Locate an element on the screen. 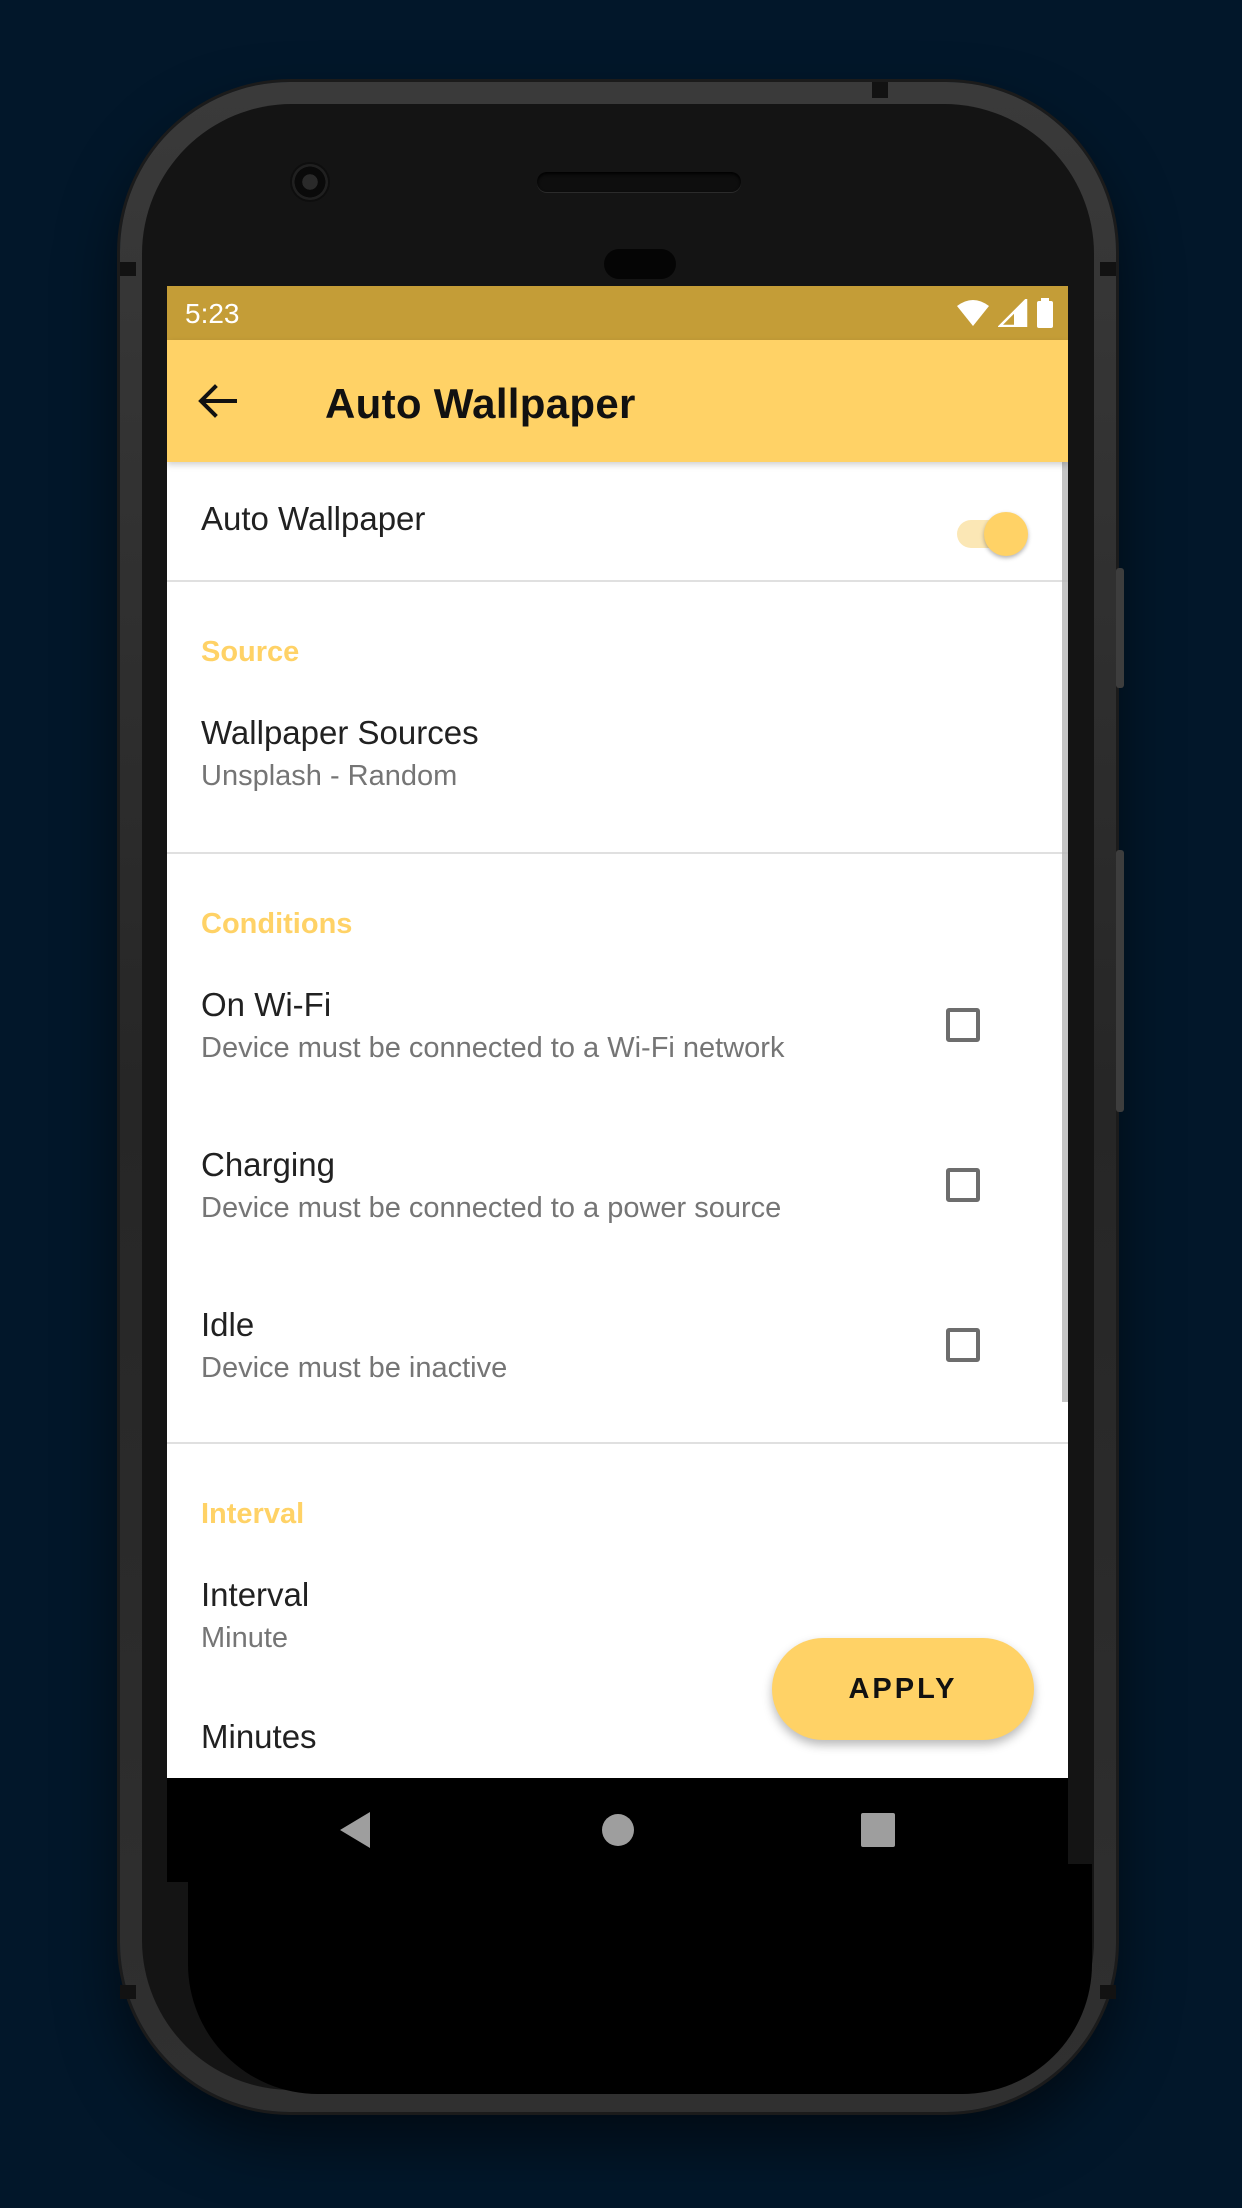 The height and width of the screenshot is (2208, 1242). app-bar: Auto Wallpaper is located at coordinates (617, 401).